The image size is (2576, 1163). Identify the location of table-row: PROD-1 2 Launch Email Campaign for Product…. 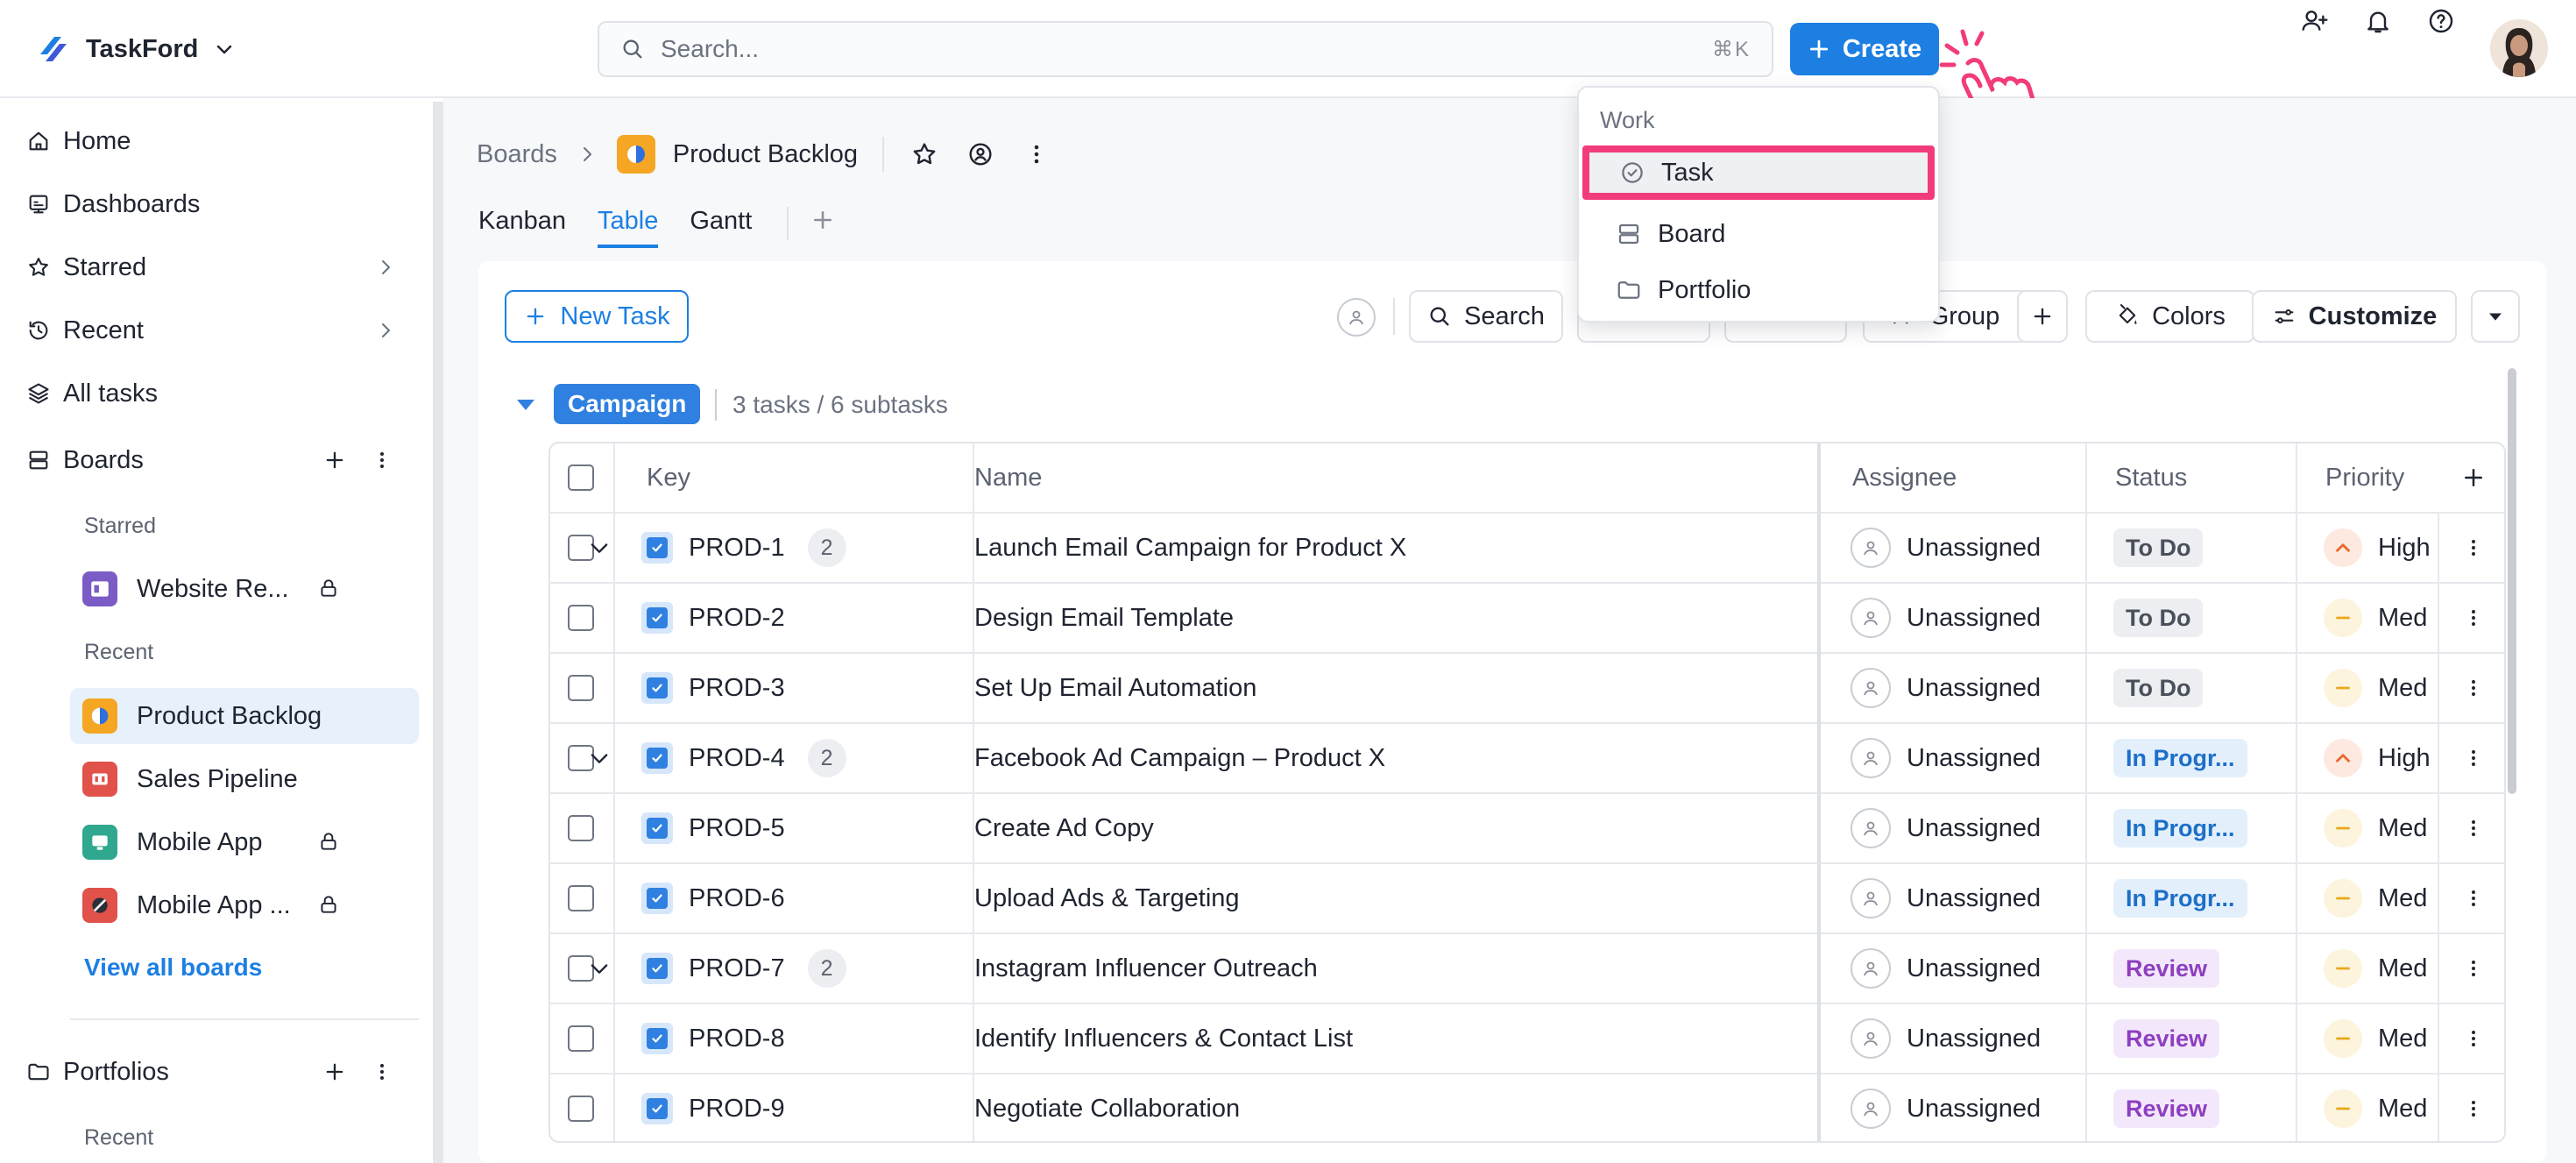
(1527, 549).